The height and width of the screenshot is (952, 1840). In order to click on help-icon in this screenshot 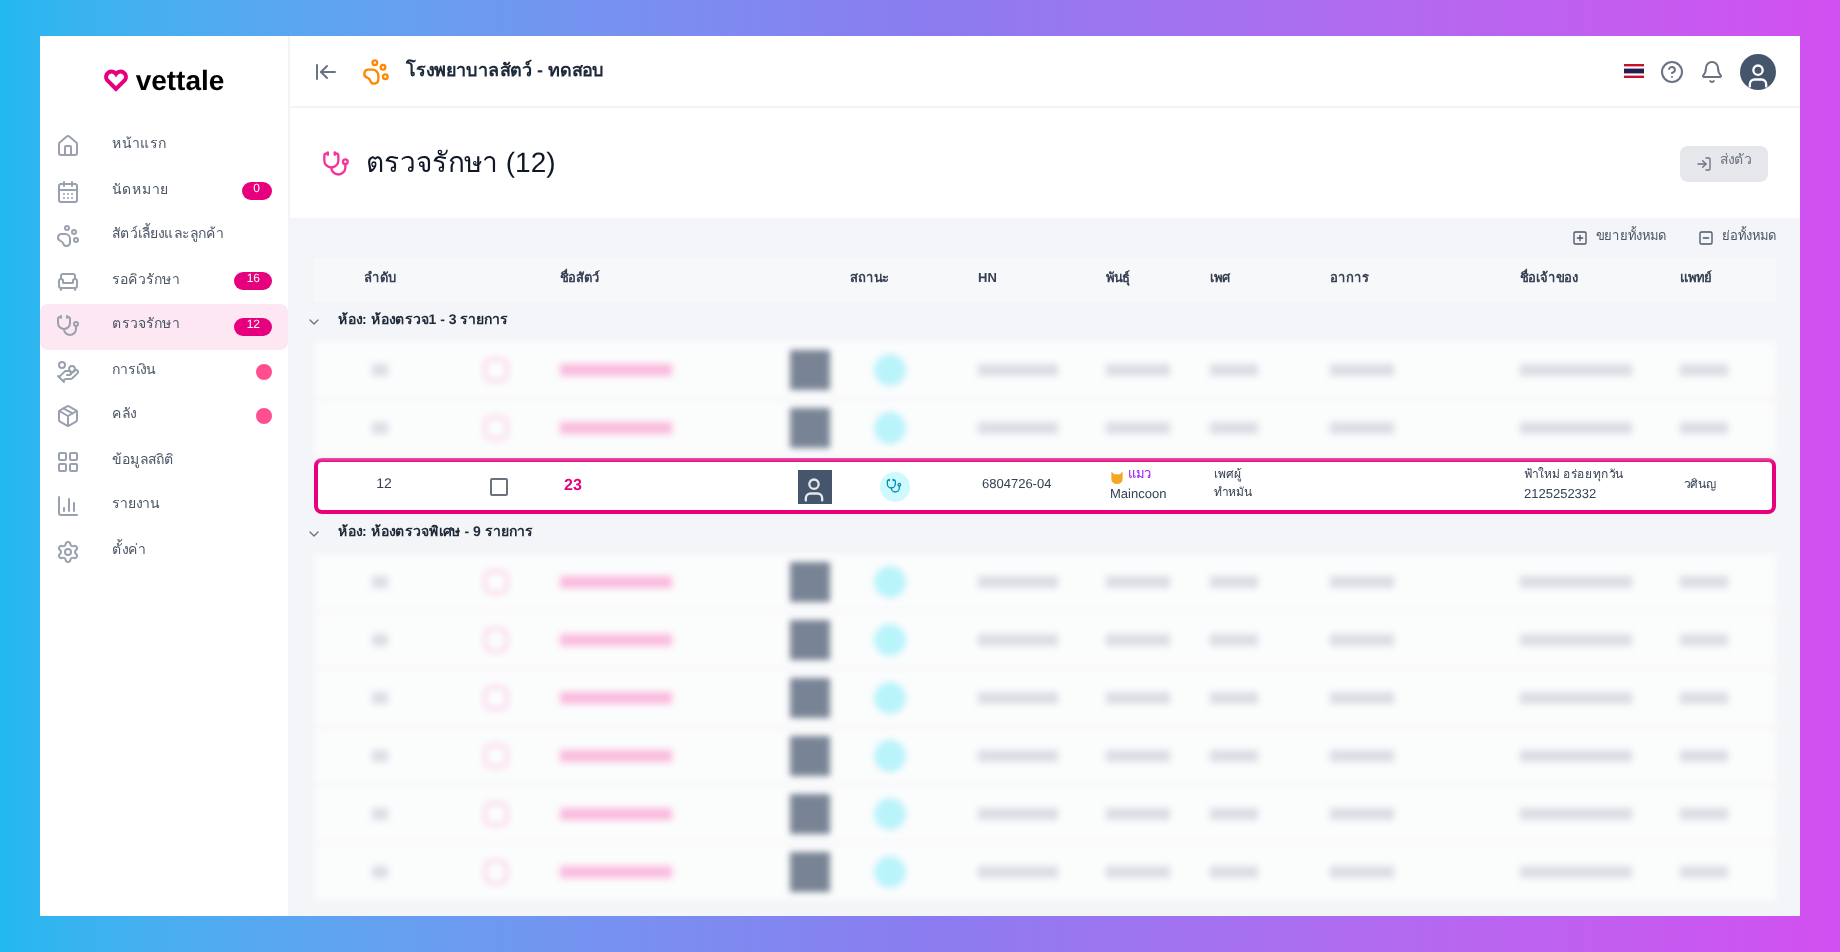, I will do `click(1672, 71)`.